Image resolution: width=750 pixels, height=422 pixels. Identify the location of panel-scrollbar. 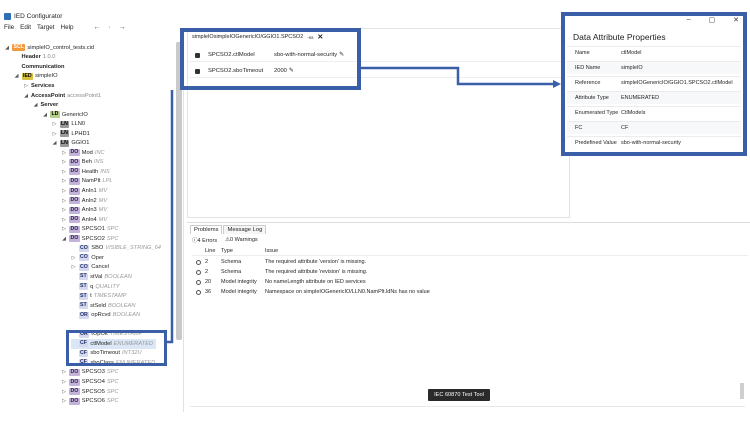
(742, 391).